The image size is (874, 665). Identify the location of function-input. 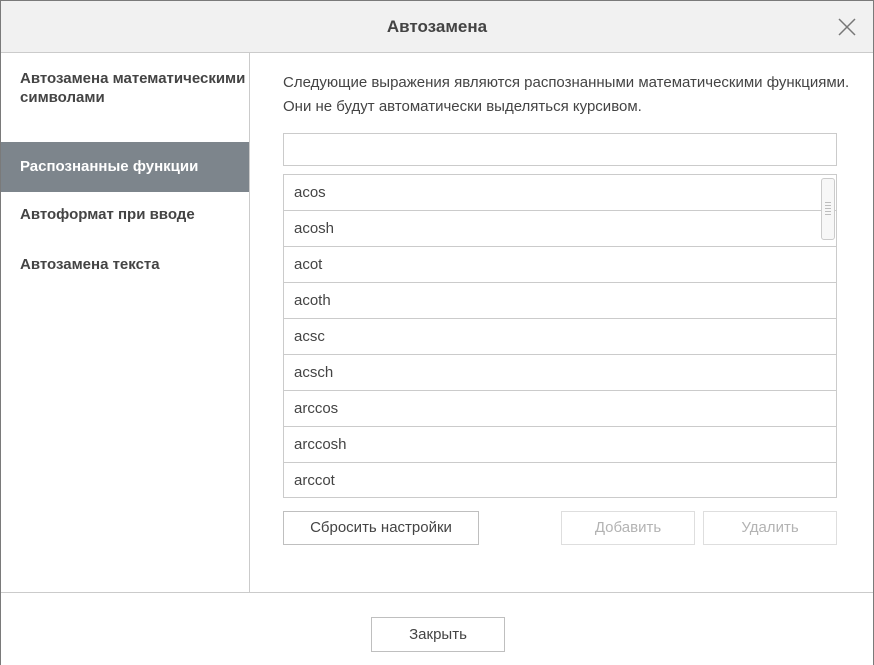
(560, 149).